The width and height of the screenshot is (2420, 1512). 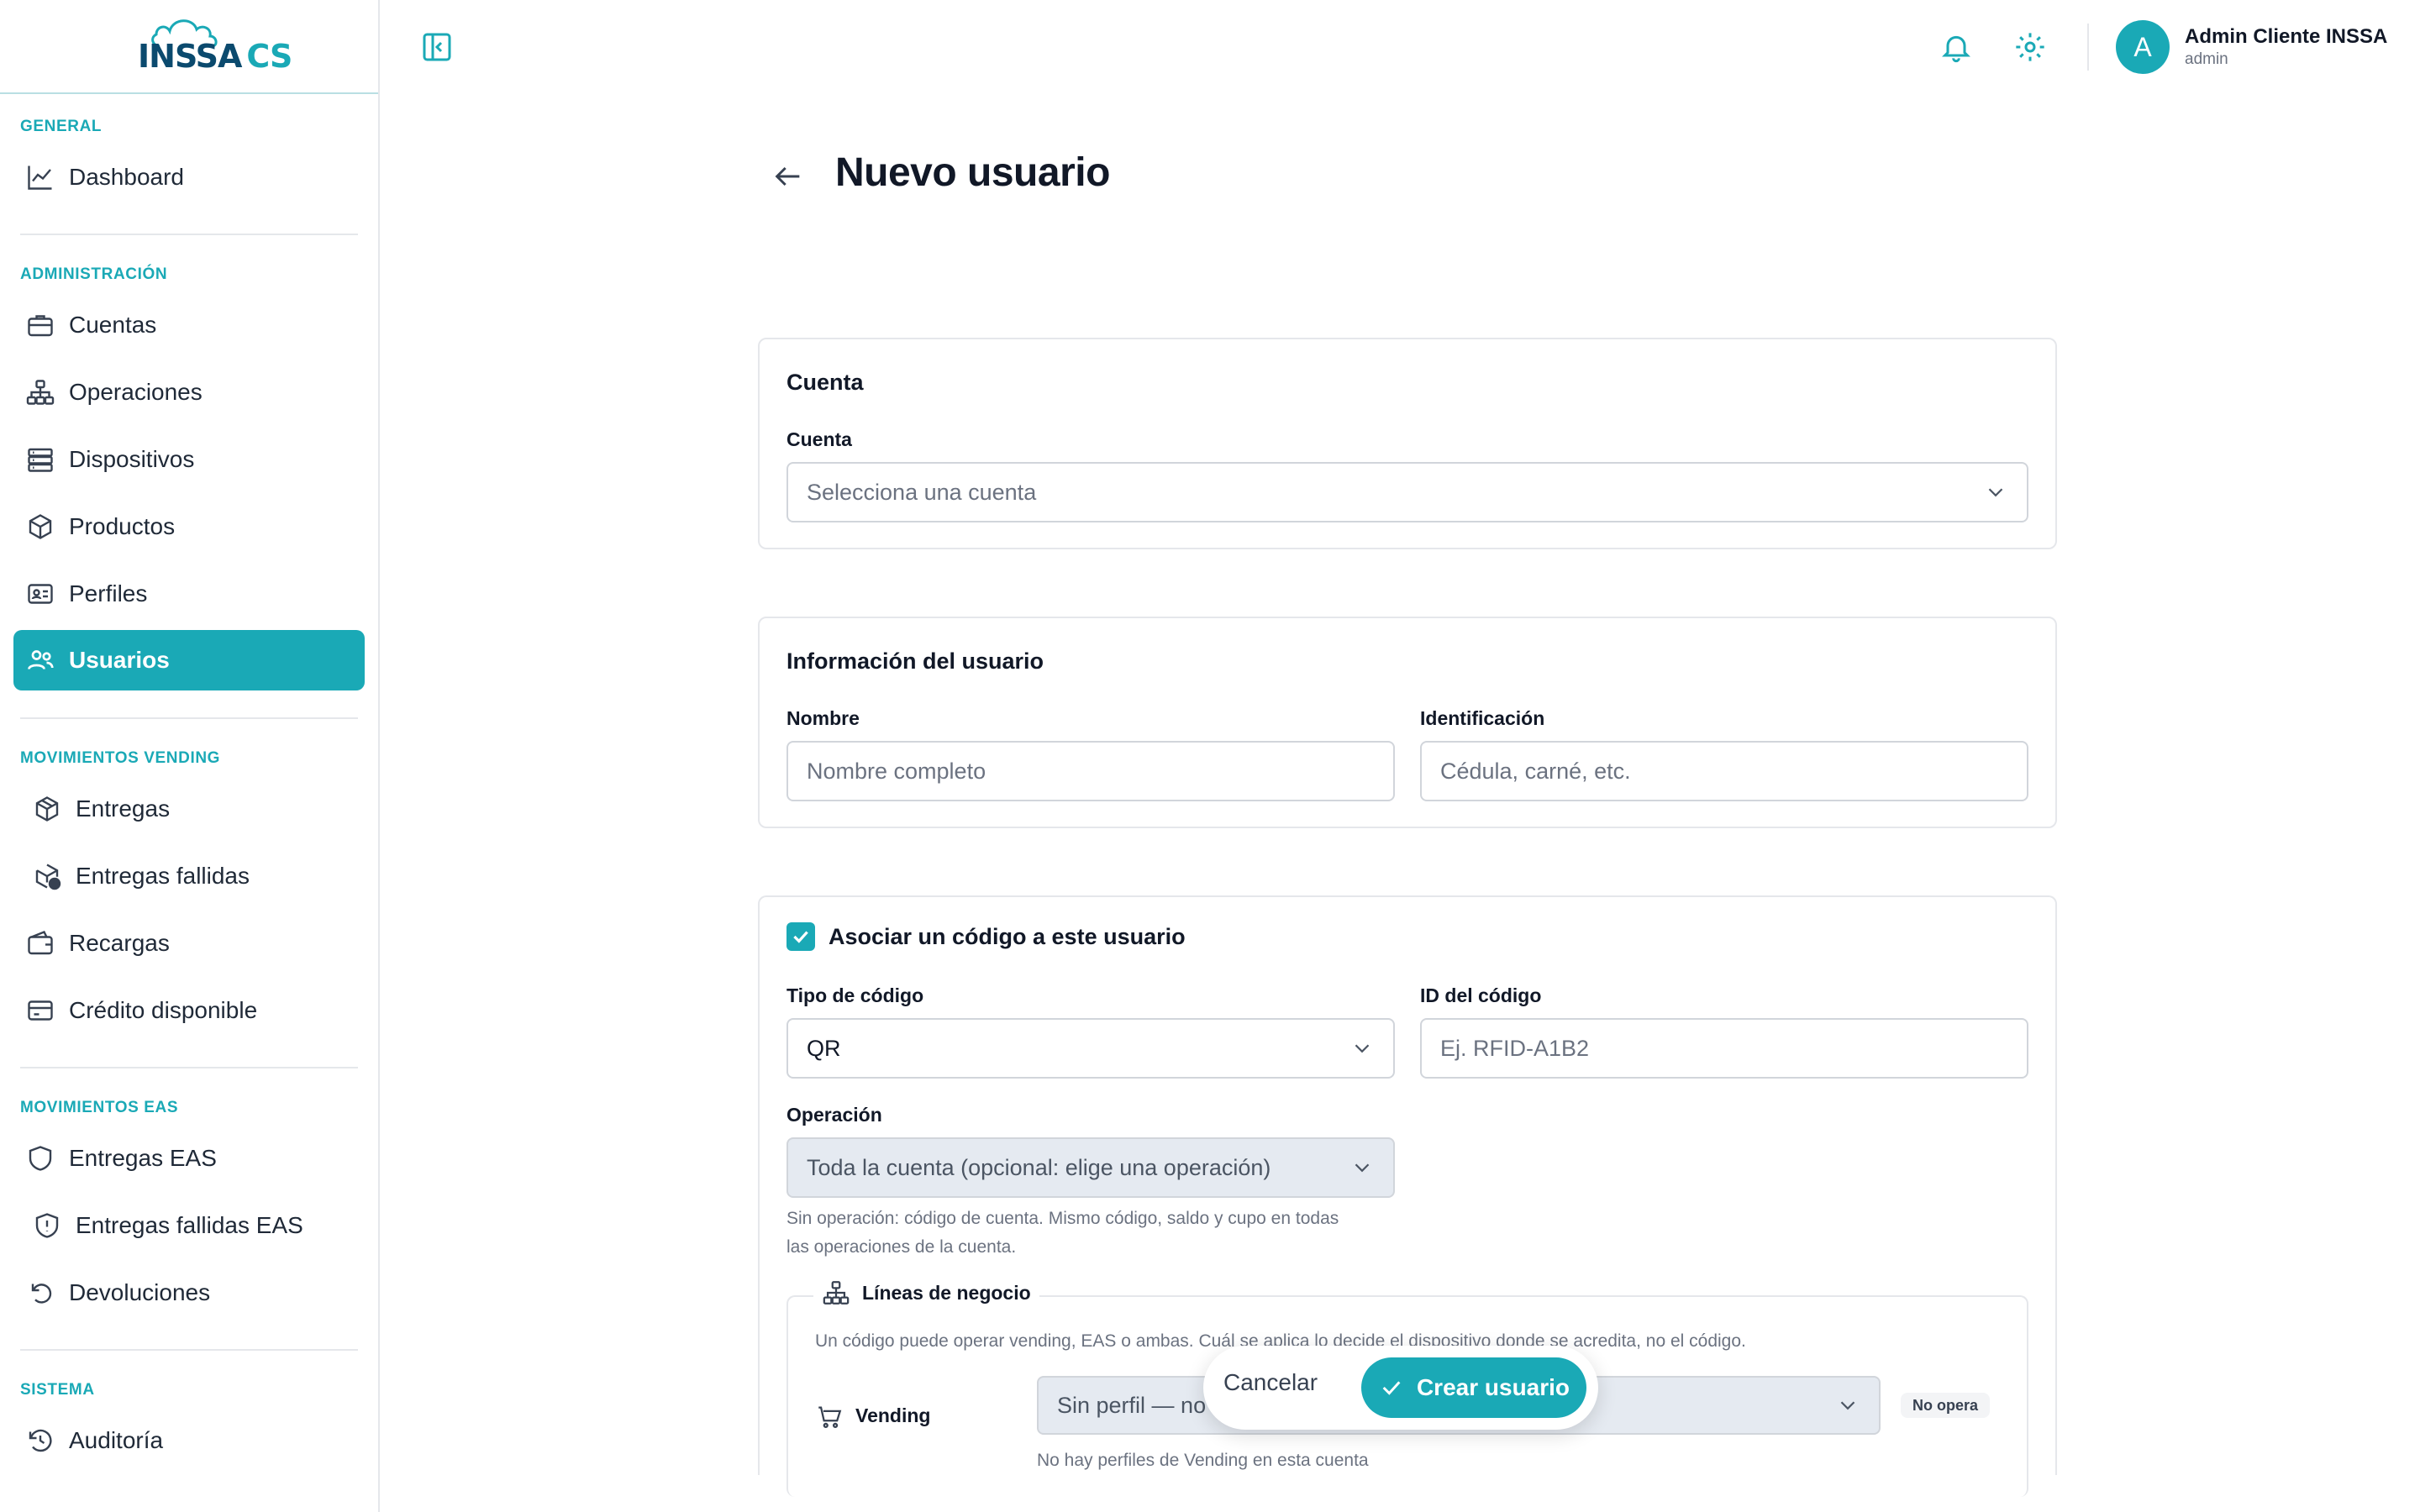 What do you see at coordinates (215, 56) in the screenshot?
I see `logo-text: INSSA CS` at bounding box center [215, 56].